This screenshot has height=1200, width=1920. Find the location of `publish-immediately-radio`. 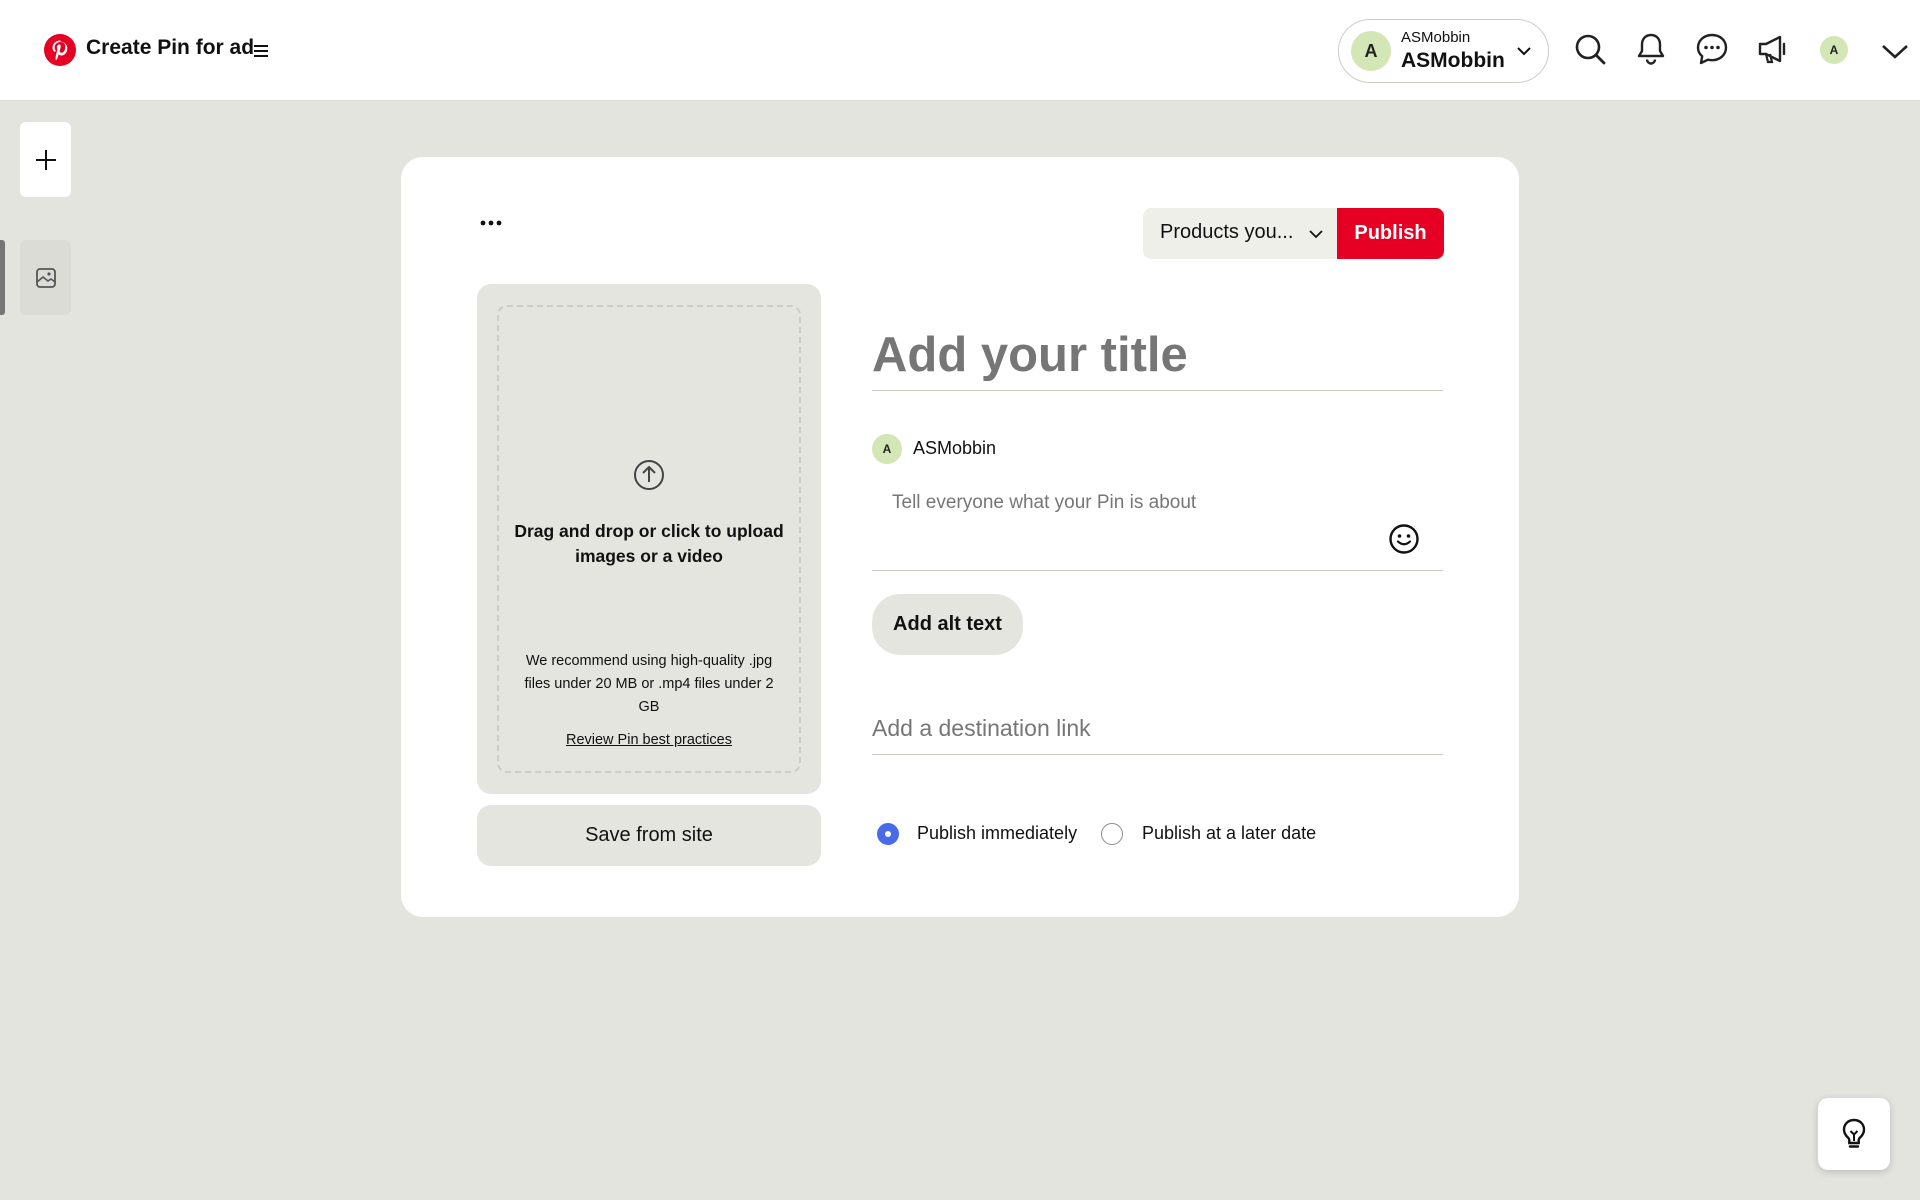

publish-immediately-radio is located at coordinates (888, 834).